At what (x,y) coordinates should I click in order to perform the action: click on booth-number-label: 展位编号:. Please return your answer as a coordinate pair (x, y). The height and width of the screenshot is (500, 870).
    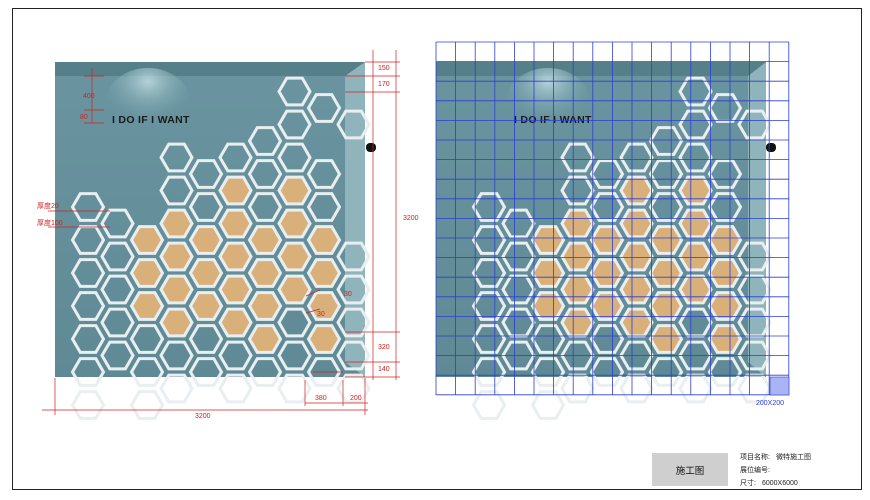
    Looking at the image, I should click on (755, 470).